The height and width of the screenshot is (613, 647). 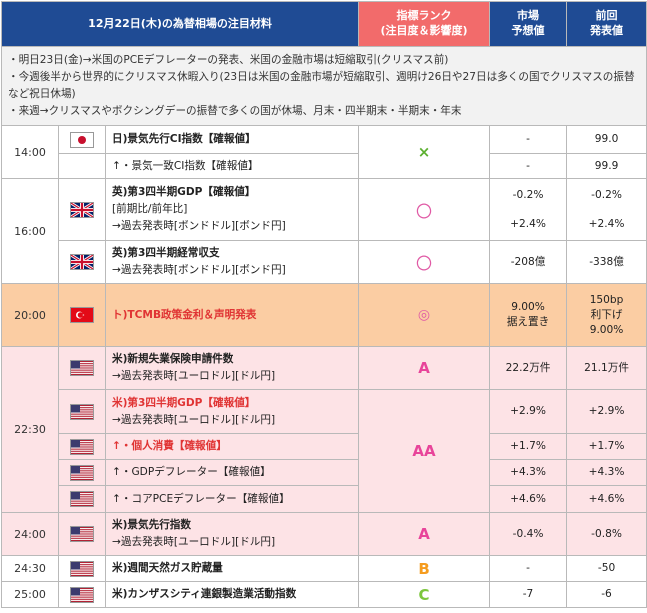 I want to click on previous-cell: 99.0, so click(x=606, y=139).